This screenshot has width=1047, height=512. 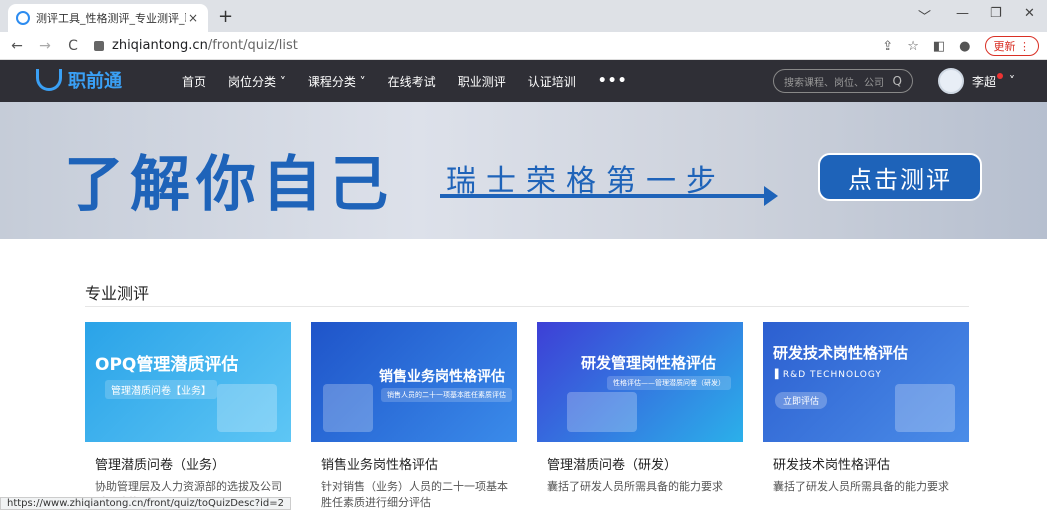 I want to click on nav-item-home: 首页, so click(x=194, y=81).